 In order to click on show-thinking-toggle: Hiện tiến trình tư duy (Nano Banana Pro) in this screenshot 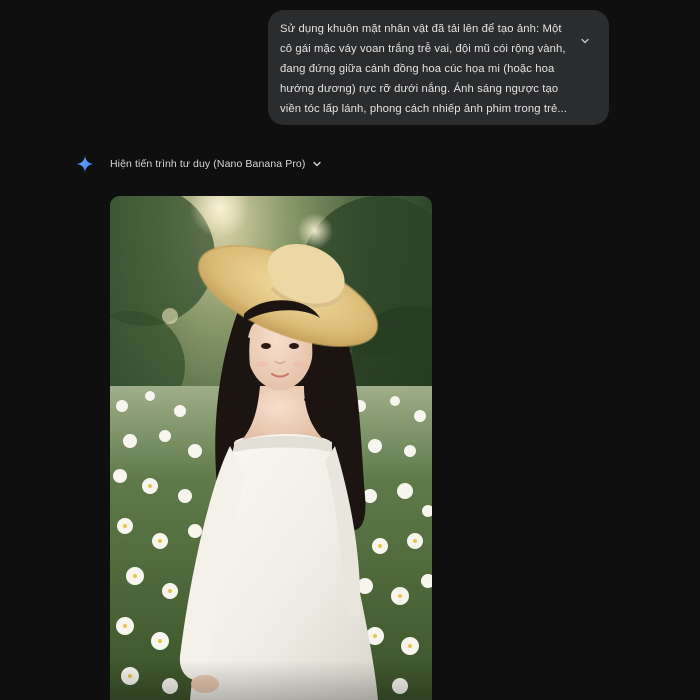, I will do `click(207, 164)`.